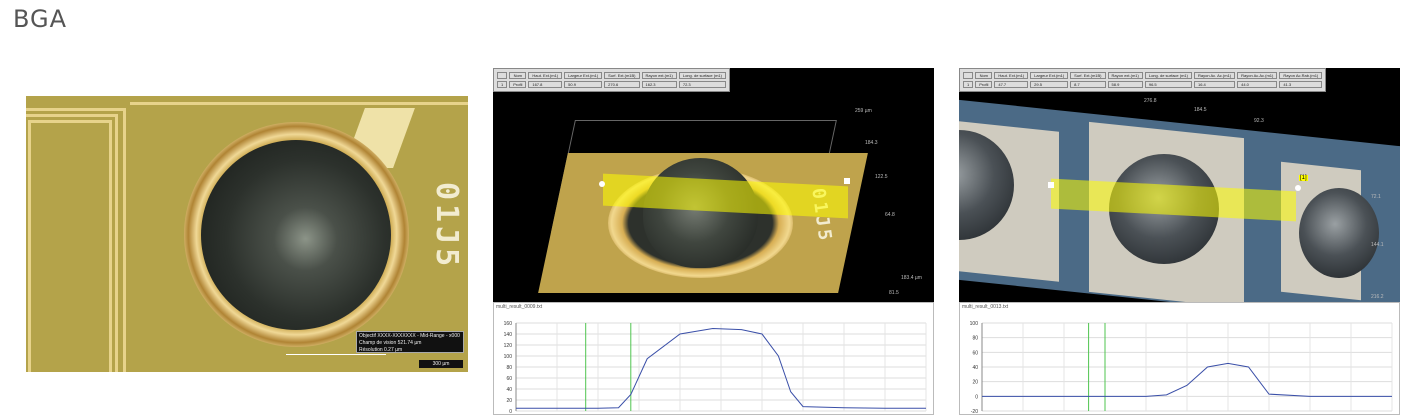 This screenshot has height=415, width=1416. I want to click on profile-chart: 160 140 120 100 80 60 40 20 0, so click(715, 368).